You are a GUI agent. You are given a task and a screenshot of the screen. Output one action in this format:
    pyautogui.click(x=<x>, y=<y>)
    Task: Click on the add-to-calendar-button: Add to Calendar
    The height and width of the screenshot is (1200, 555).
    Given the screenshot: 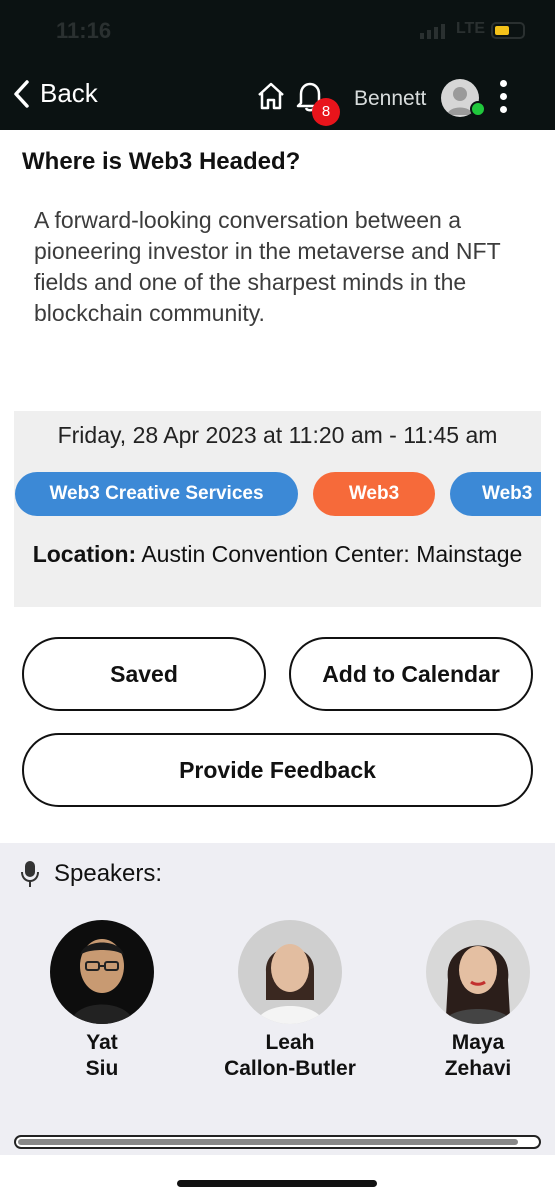 What is the action you would take?
    pyautogui.click(x=411, y=674)
    